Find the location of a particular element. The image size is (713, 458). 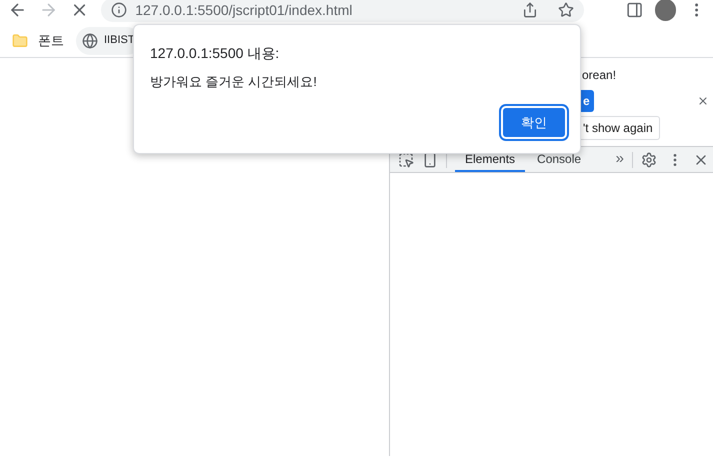

share-icon is located at coordinates (530, 10).